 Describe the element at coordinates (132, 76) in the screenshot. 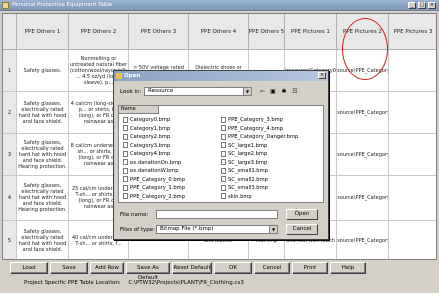

I see `dialog-title: Open` at that location.